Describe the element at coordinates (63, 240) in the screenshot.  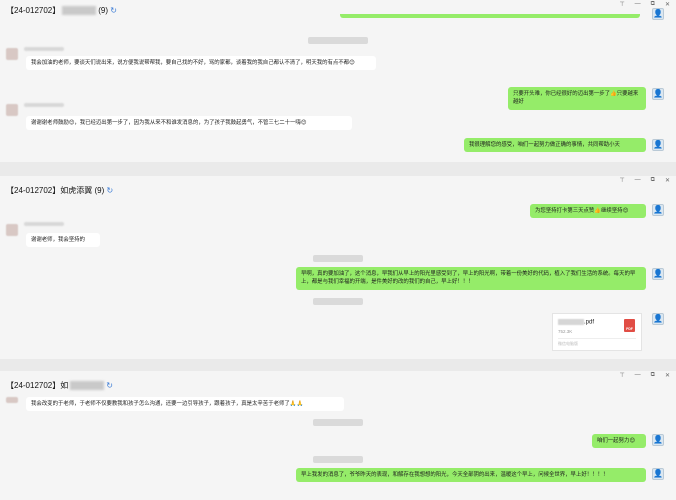
I see `message-bubble: 谢谢老师，我会坚持的` at that location.